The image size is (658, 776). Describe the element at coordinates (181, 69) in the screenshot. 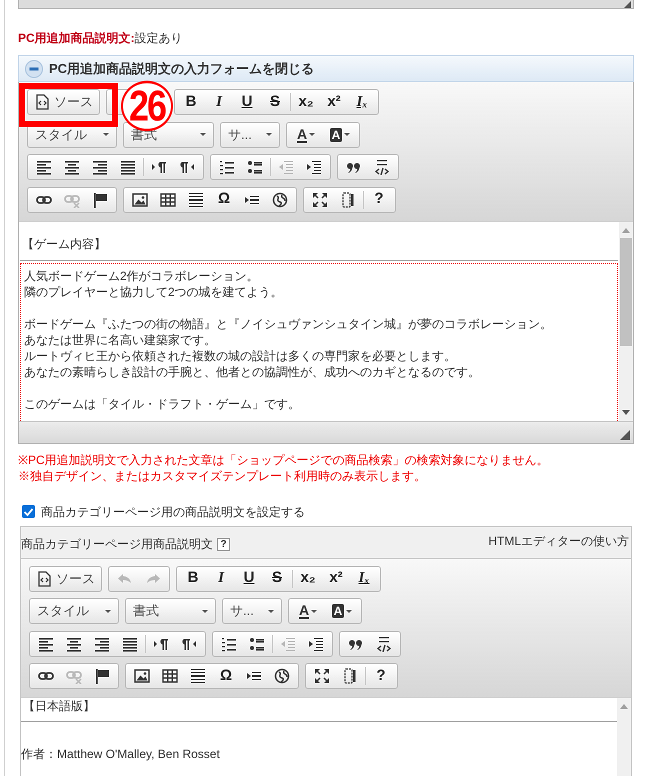

I see `collapse-bar-label: PC用追加商品説明文の入力フォームを閉じる` at that location.